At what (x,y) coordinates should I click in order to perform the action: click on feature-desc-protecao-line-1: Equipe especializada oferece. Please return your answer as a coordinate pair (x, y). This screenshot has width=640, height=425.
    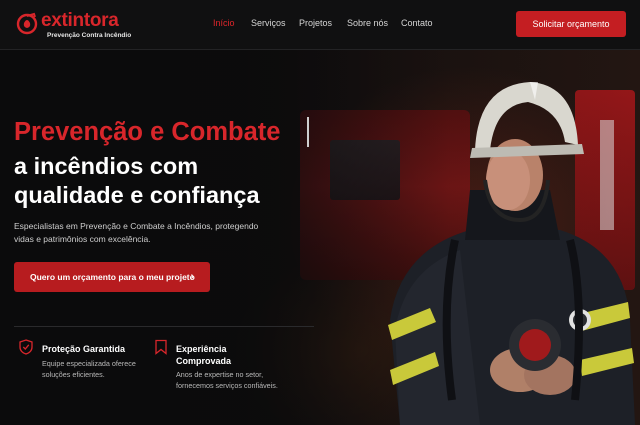
    Looking at the image, I should click on (89, 363).